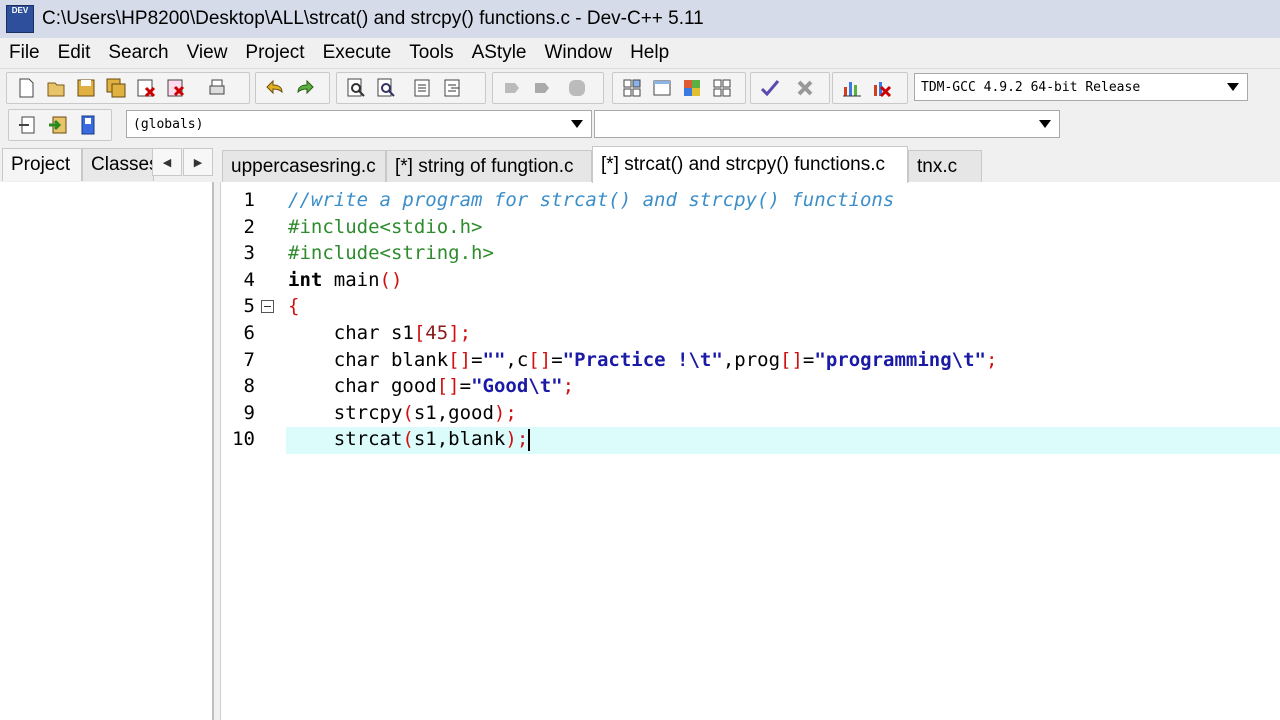 The image size is (1280, 720). What do you see at coordinates (249, 279) in the screenshot?
I see `line-number: 4` at bounding box center [249, 279].